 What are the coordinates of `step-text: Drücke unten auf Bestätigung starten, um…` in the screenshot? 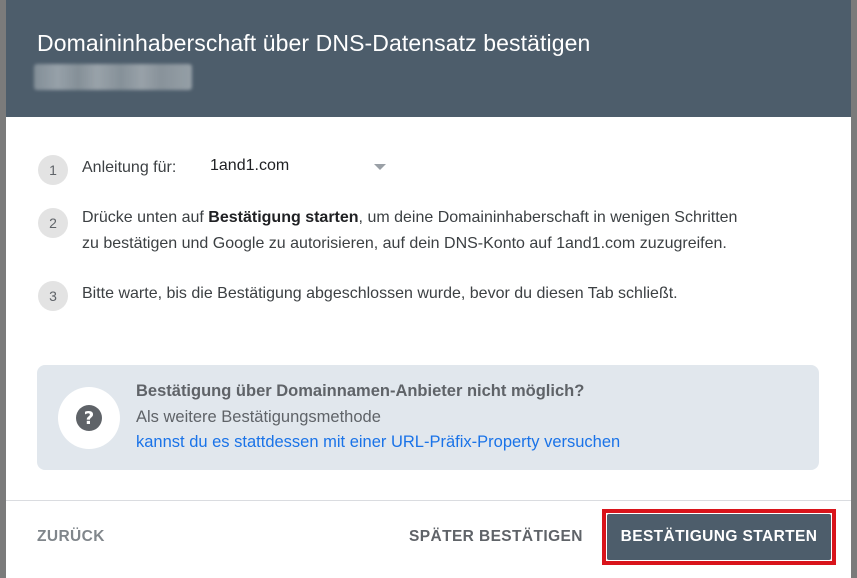 It's located at (409, 231).